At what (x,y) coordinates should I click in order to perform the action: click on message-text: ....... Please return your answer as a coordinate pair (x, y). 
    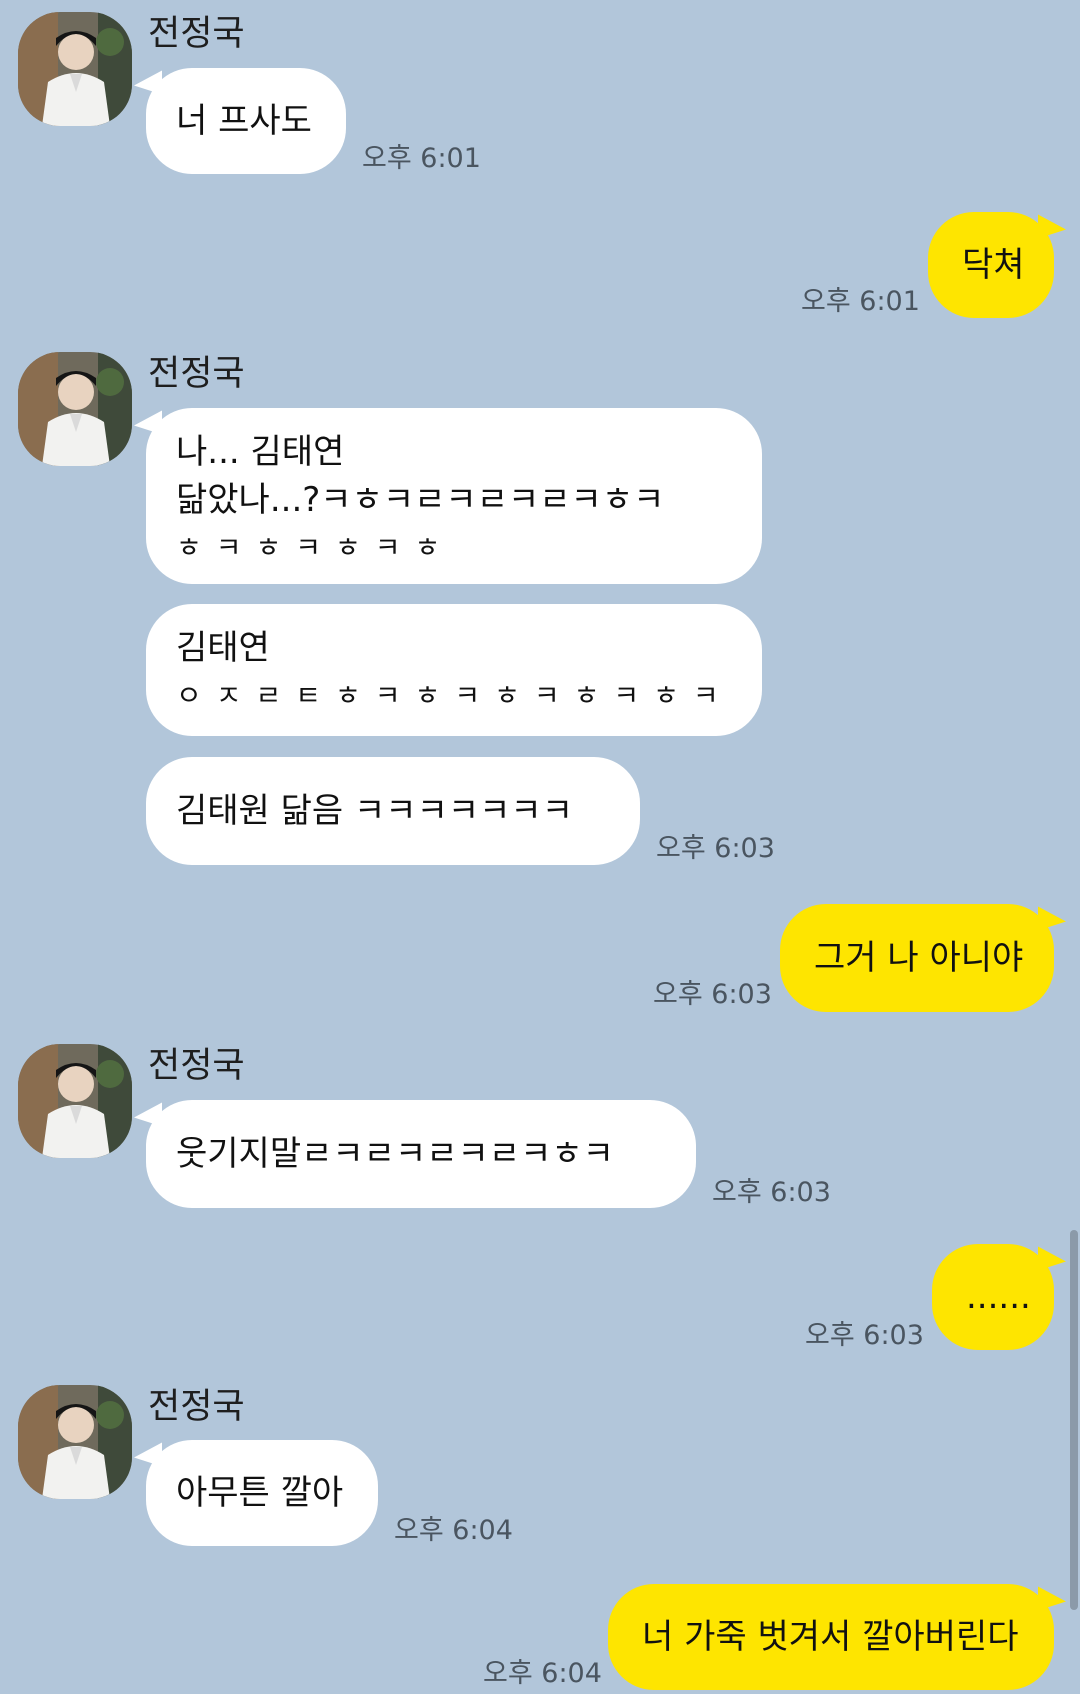
    Looking at the image, I should click on (998, 1297).